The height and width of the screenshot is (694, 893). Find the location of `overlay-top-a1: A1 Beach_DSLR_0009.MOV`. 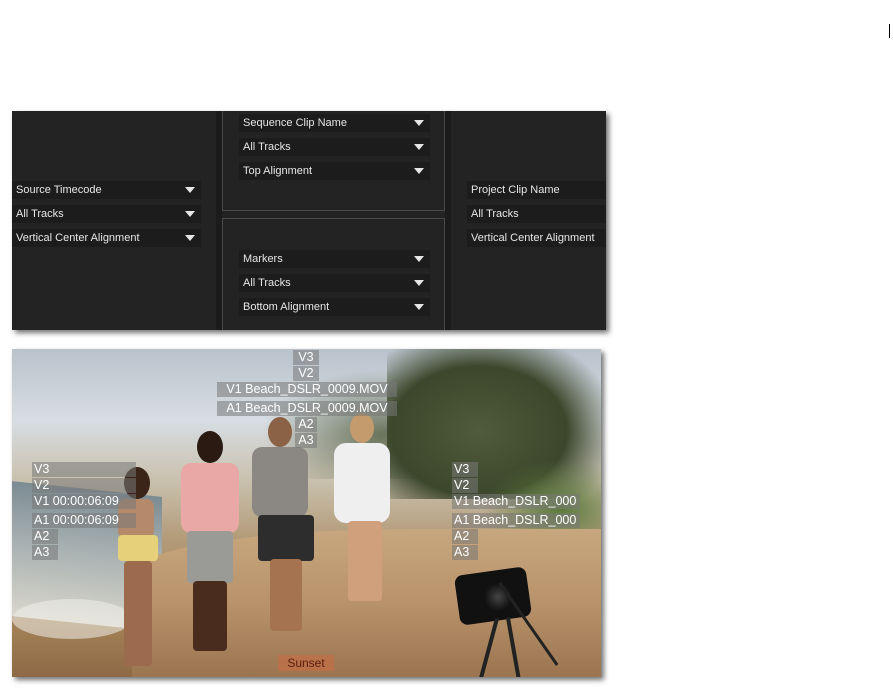

overlay-top-a1: A1 Beach_DSLR_0009.MOV is located at coordinates (307, 408).